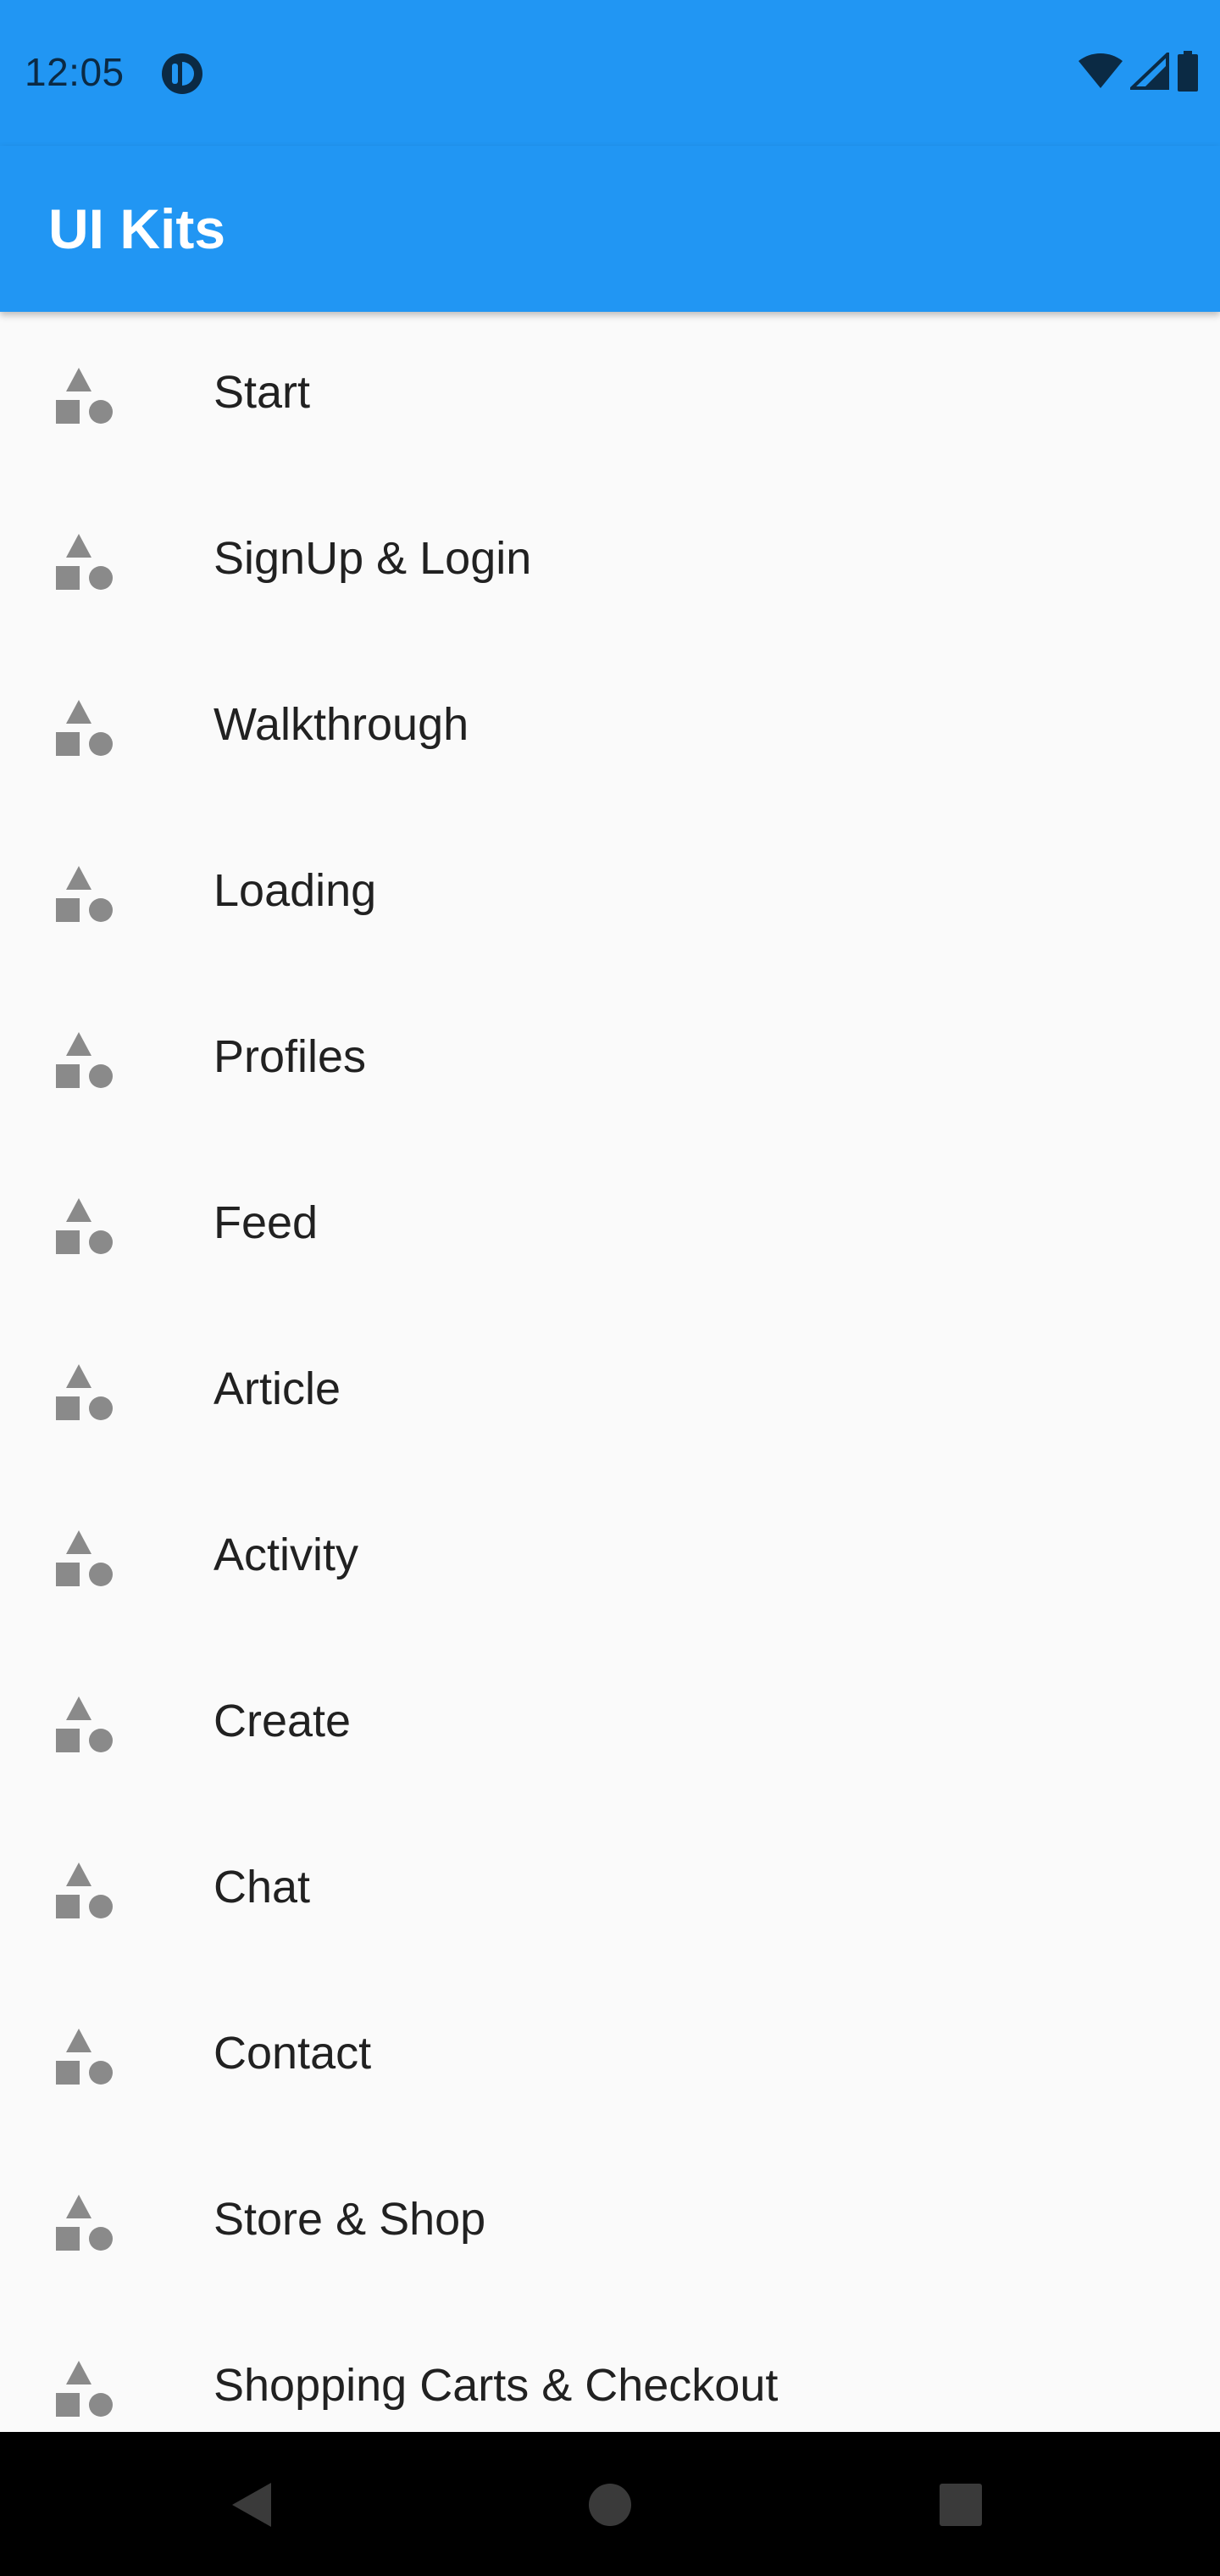 The height and width of the screenshot is (2576, 1220). Describe the element at coordinates (262, 392) in the screenshot. I see `list-item-label: Start` at that location.